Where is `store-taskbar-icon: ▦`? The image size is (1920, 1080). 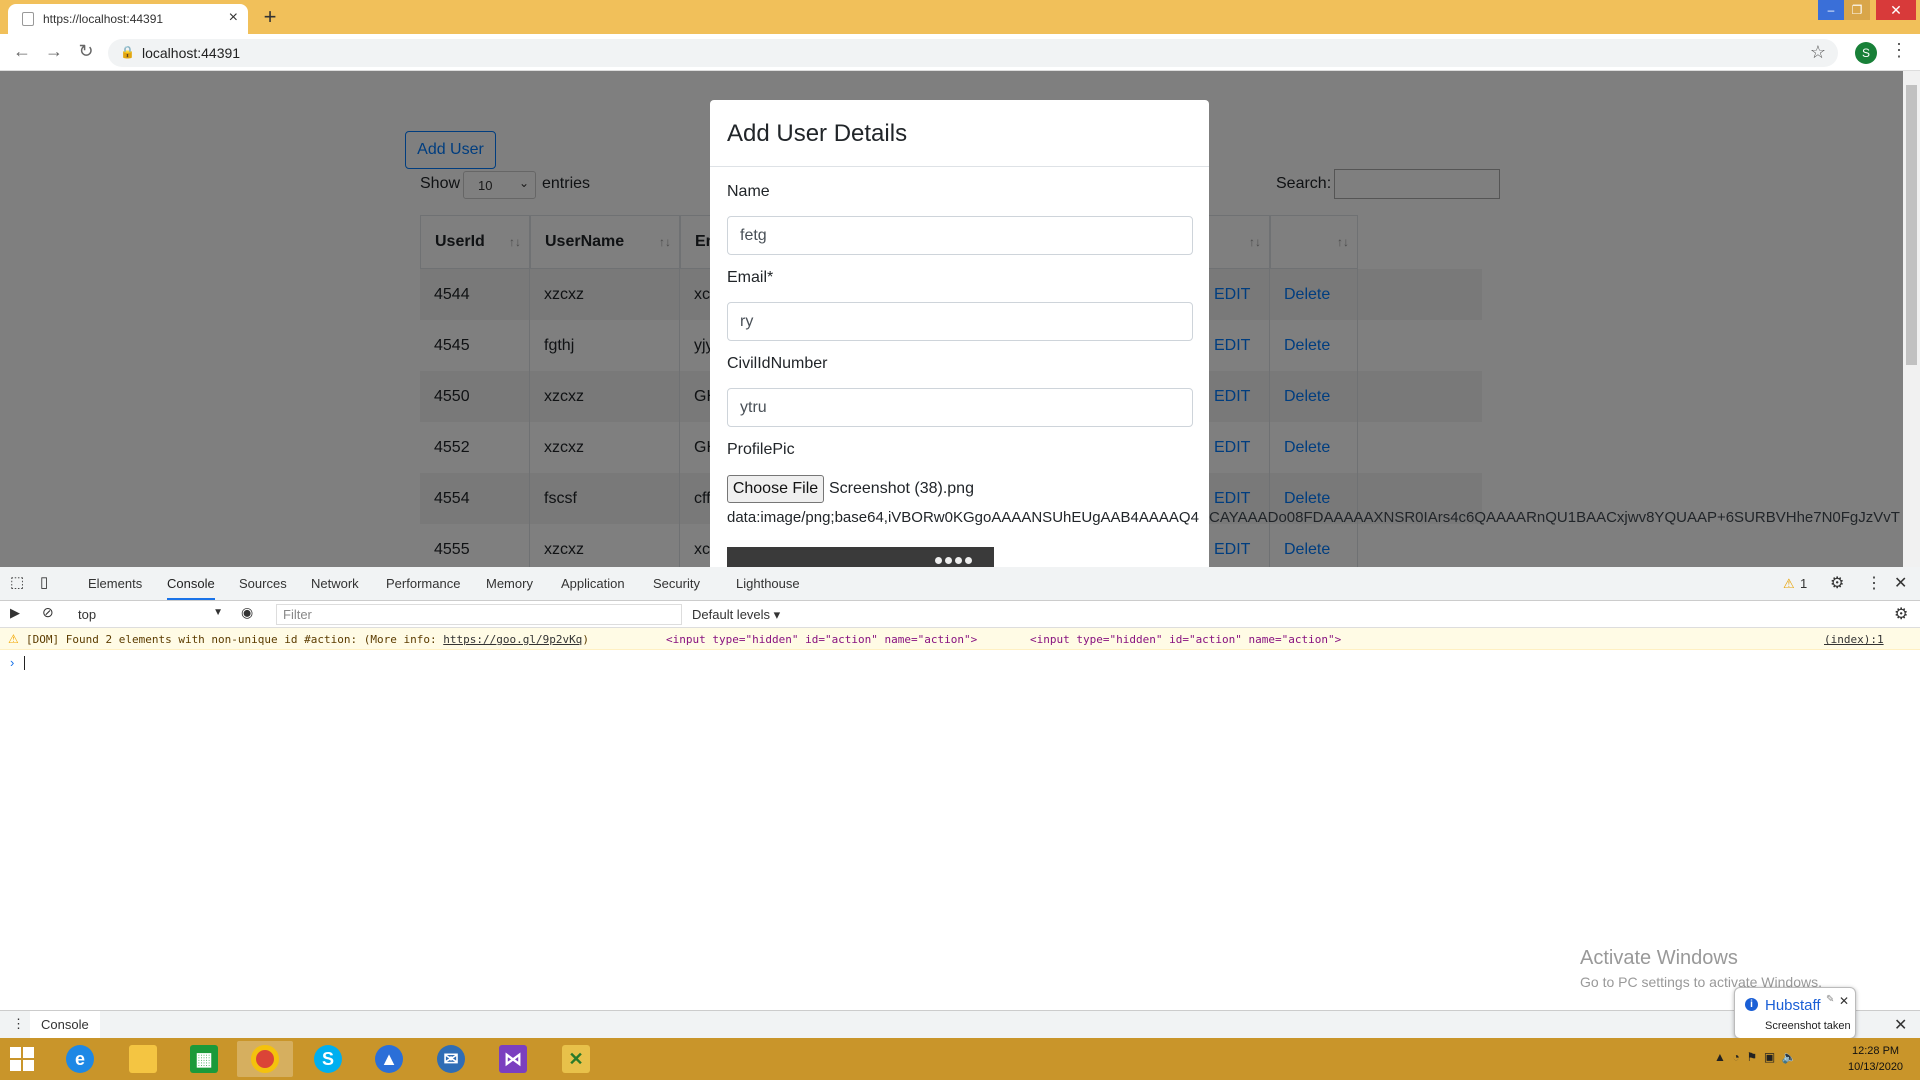 store-taskbar-icon: ▦ is located at coordinates (204, 1059).